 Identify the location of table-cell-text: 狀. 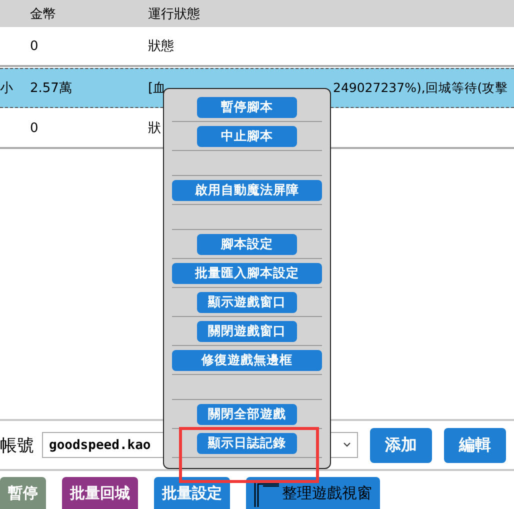
(154, 128).